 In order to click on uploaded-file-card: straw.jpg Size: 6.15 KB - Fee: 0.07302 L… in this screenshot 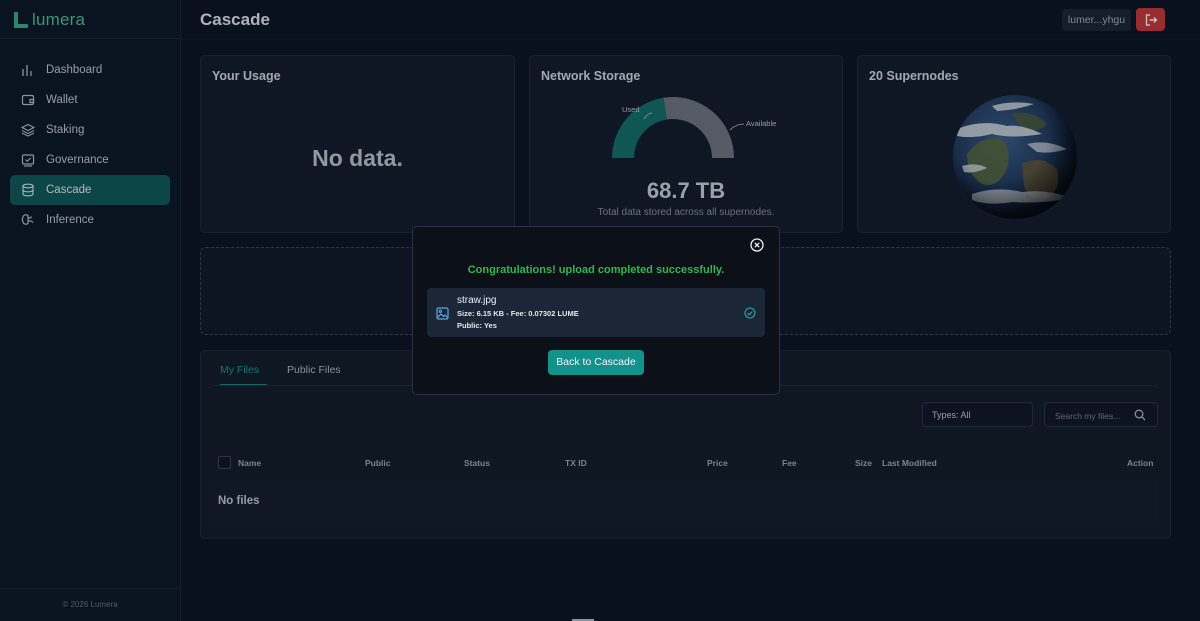, I will do `click(596, 312)`.